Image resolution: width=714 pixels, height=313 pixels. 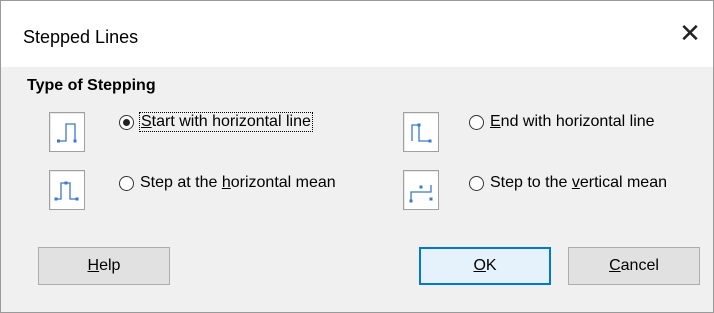 I want to click on button-label: Help, so click(x=104, y=265).